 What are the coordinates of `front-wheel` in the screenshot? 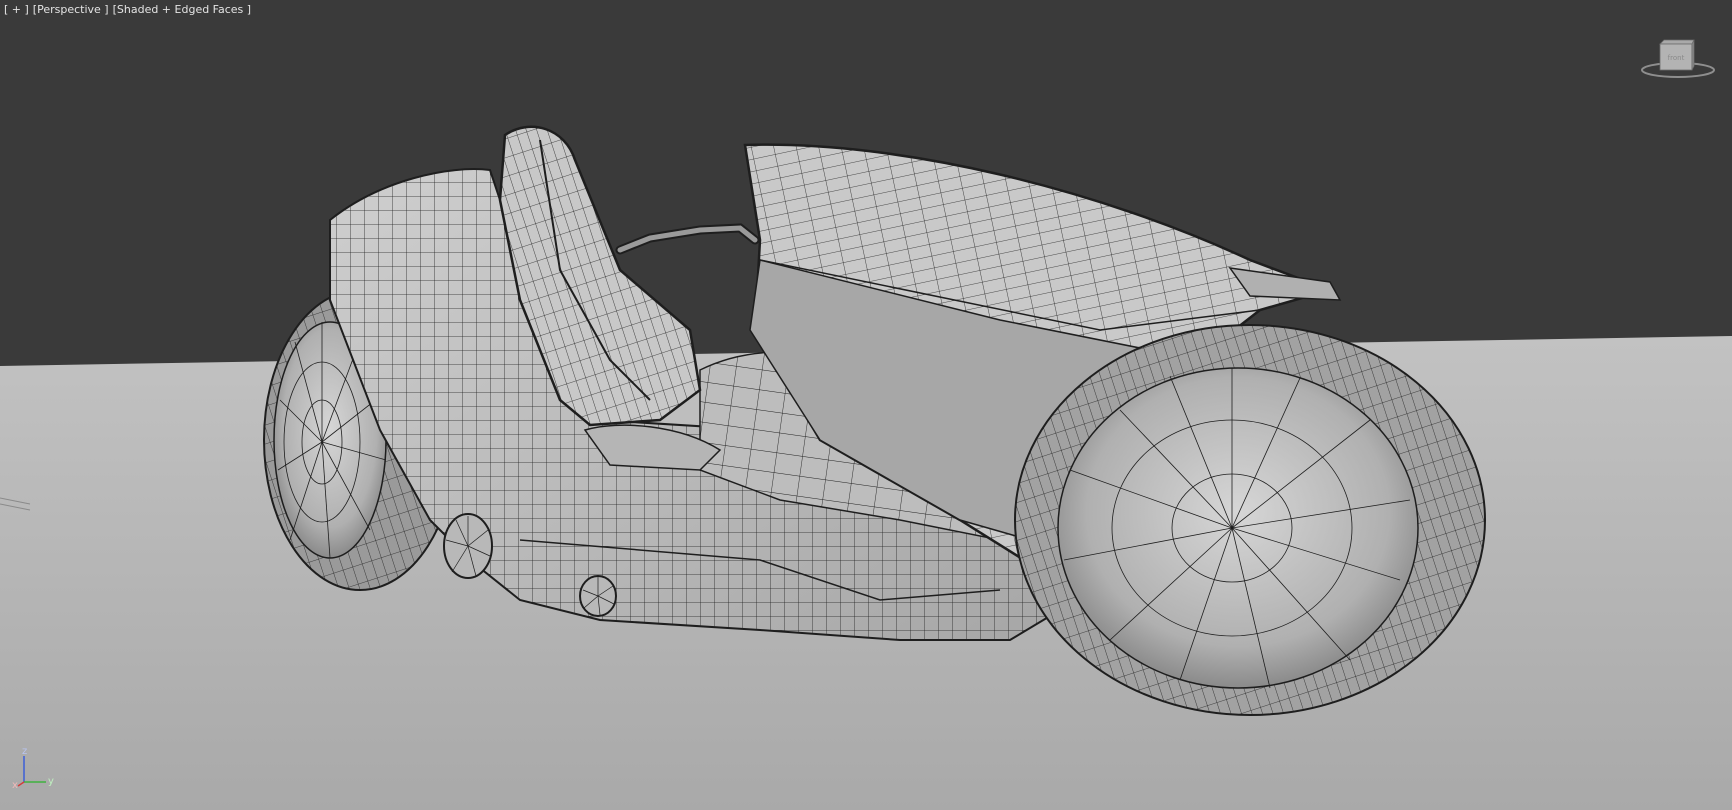 It's located at (1250, 520).